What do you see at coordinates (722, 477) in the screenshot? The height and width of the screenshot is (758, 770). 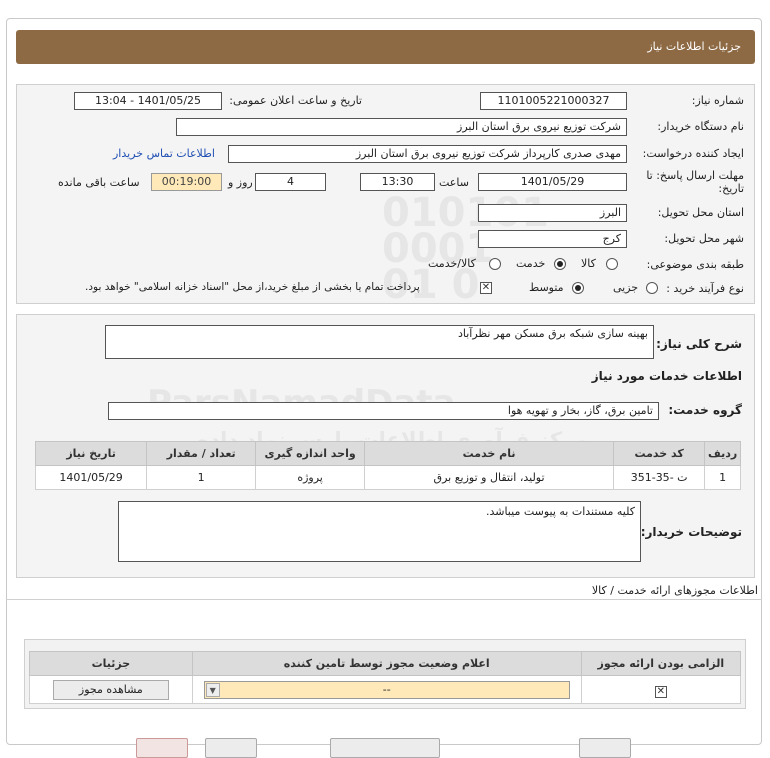 I see `cell-row: 1` at bounding box center [722, 477].